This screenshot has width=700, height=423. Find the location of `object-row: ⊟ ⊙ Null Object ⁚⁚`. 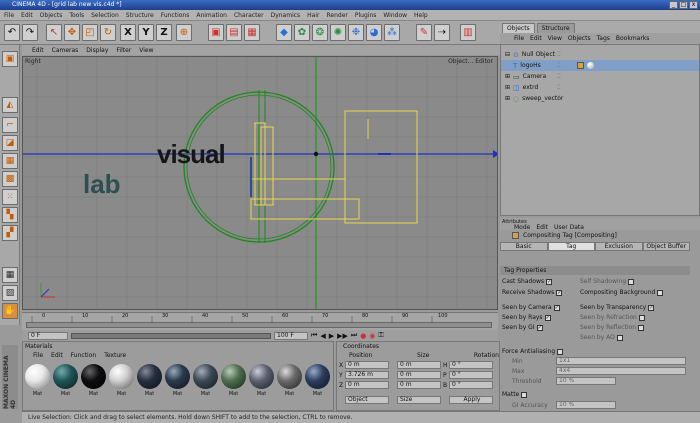

object-row: ⊟ ⊙ Null Object ⁚⁚ is located at coordinates (600, 54).